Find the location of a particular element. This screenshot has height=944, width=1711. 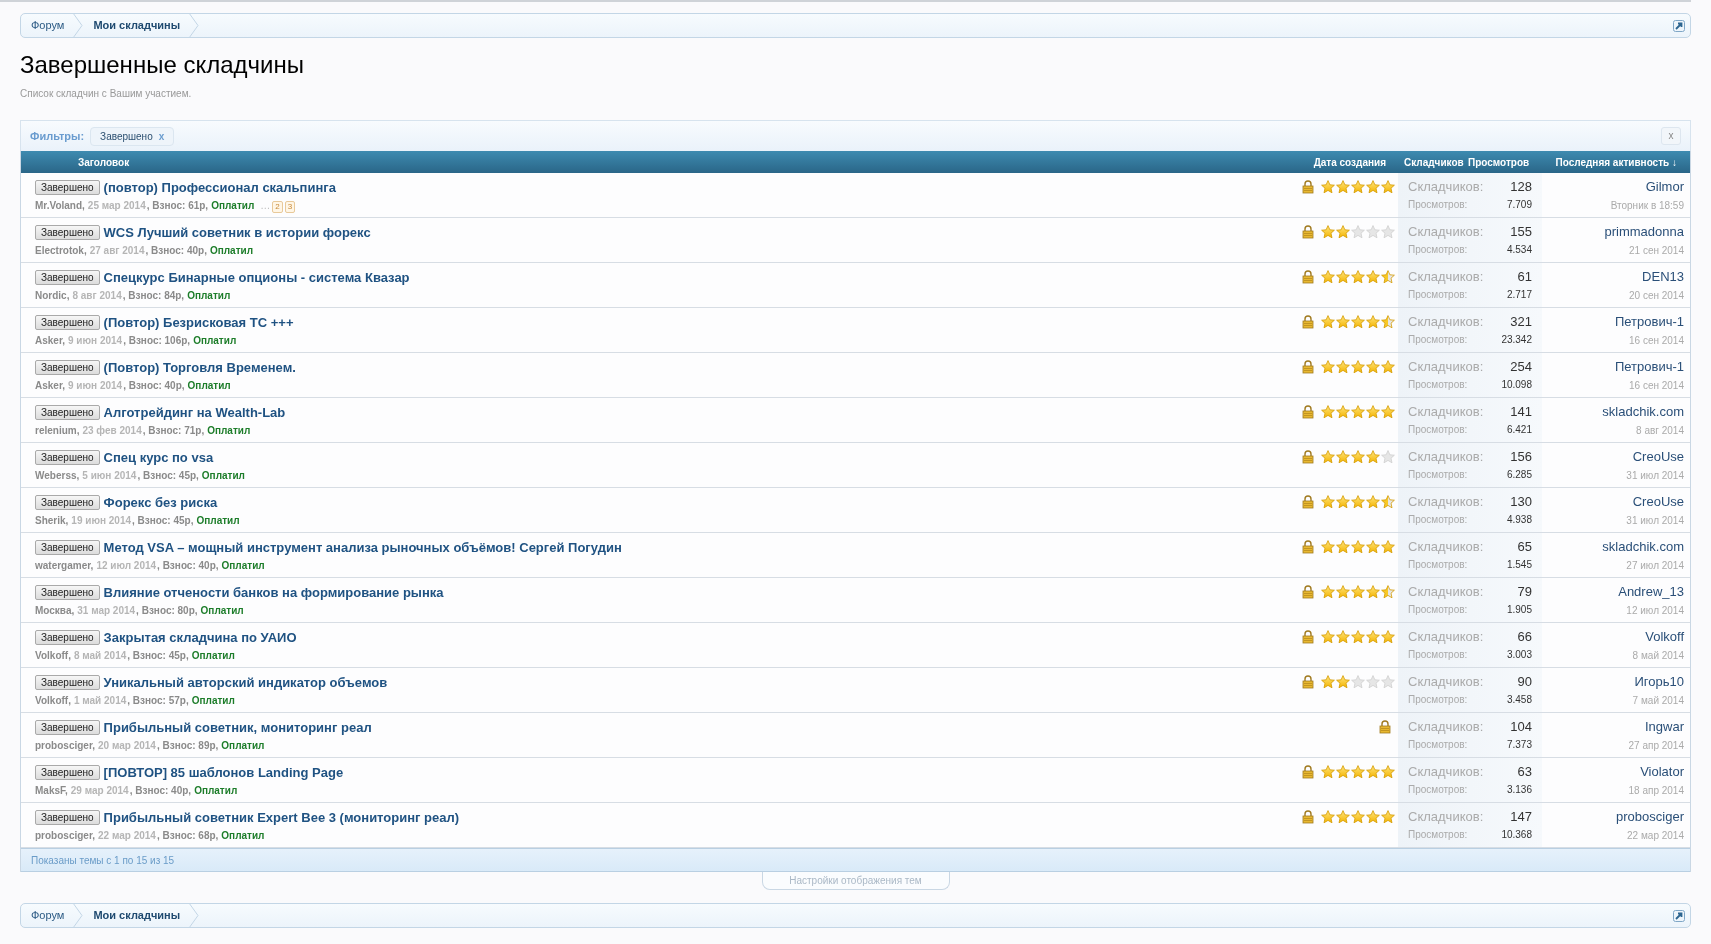

views-count: 2.717 is located at coordinates (1519, 294).